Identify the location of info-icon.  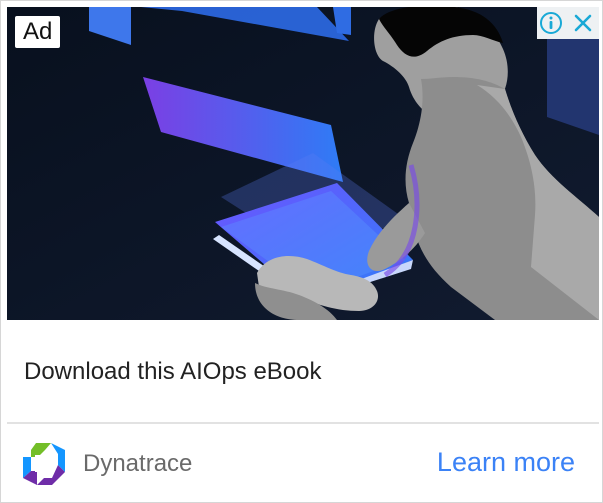
(551, 23).